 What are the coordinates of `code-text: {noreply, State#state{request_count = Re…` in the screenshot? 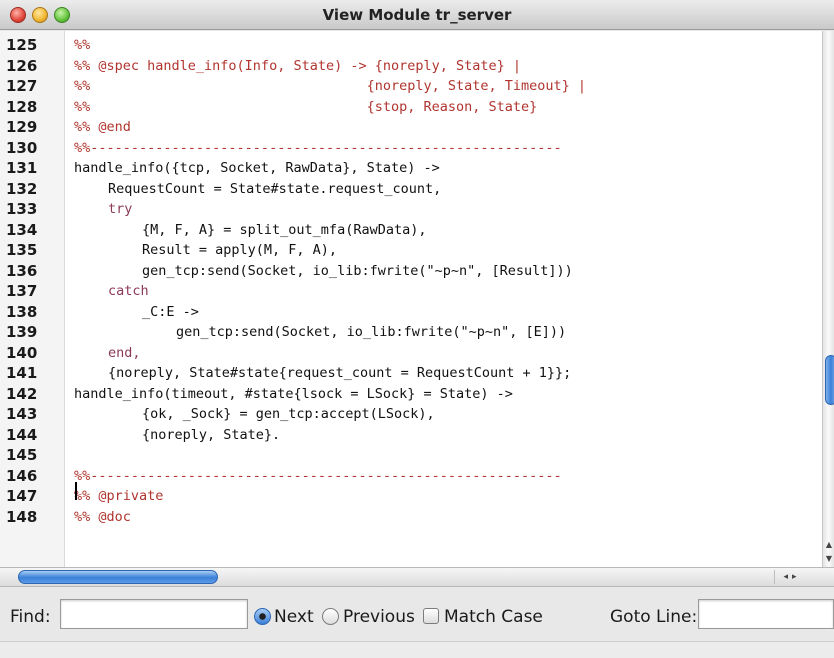 It's located at (340, 373).